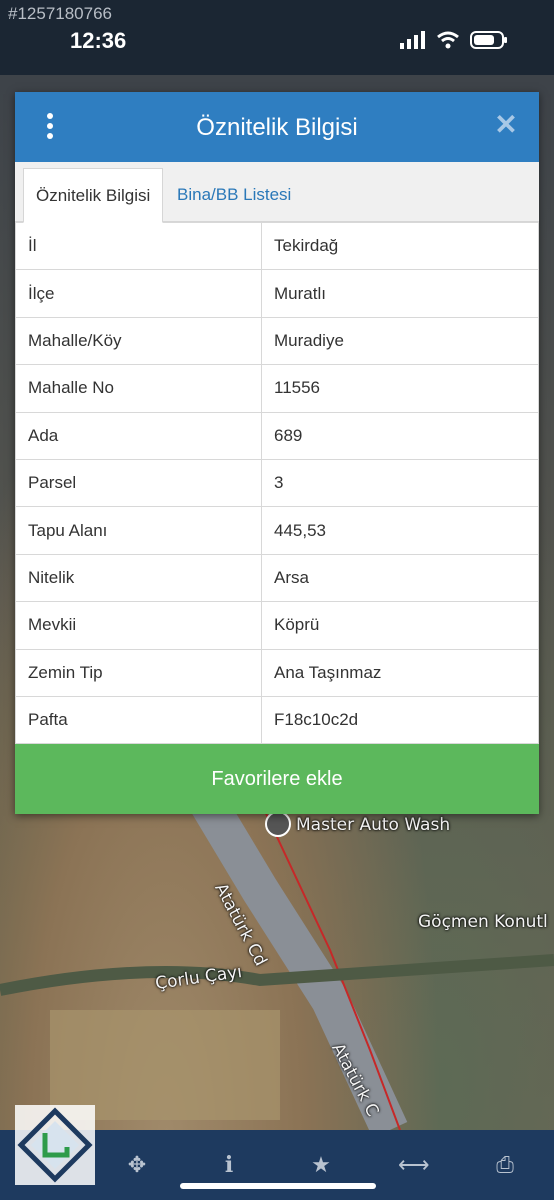 This screenshot has height=1200, width=554. Describe the element at coordinates (138, 530) in the screenshot. I see `attribute-key: Tapu Alanı` at that location.